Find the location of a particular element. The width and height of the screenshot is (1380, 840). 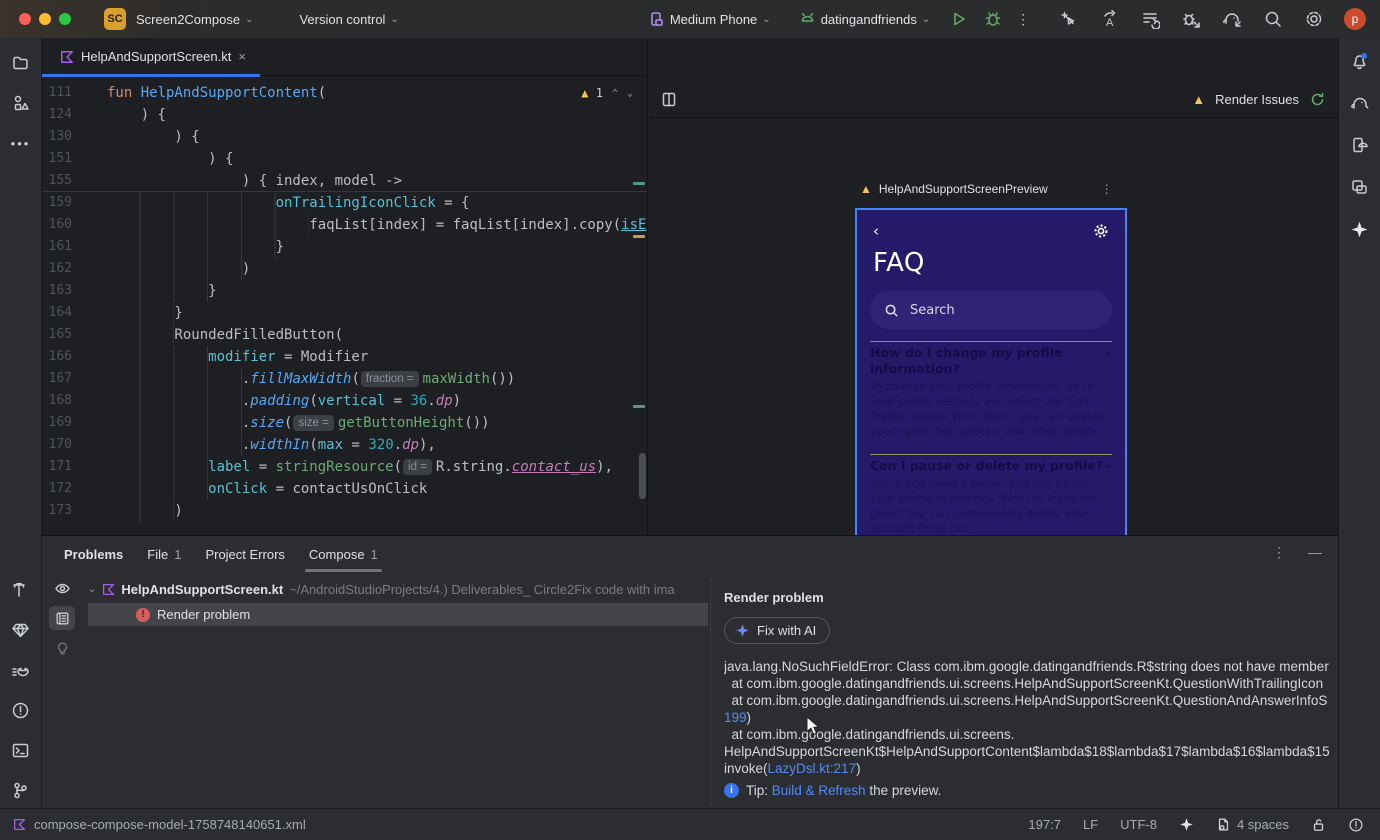

close-window-button is located at coordinates (25, 19).